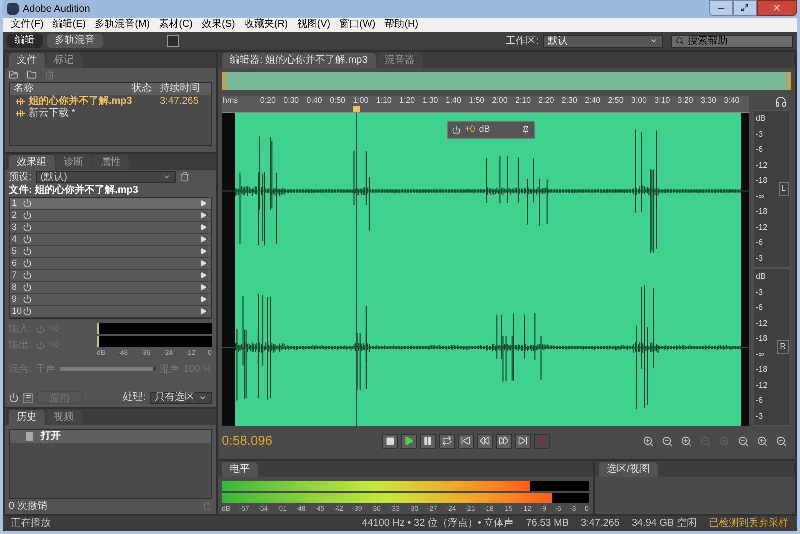 This screenshot has width=800, height=534. Describe the element at coordinates (600, 524) in the screenshot. I see `file-duration: 3:47.265` at that location.